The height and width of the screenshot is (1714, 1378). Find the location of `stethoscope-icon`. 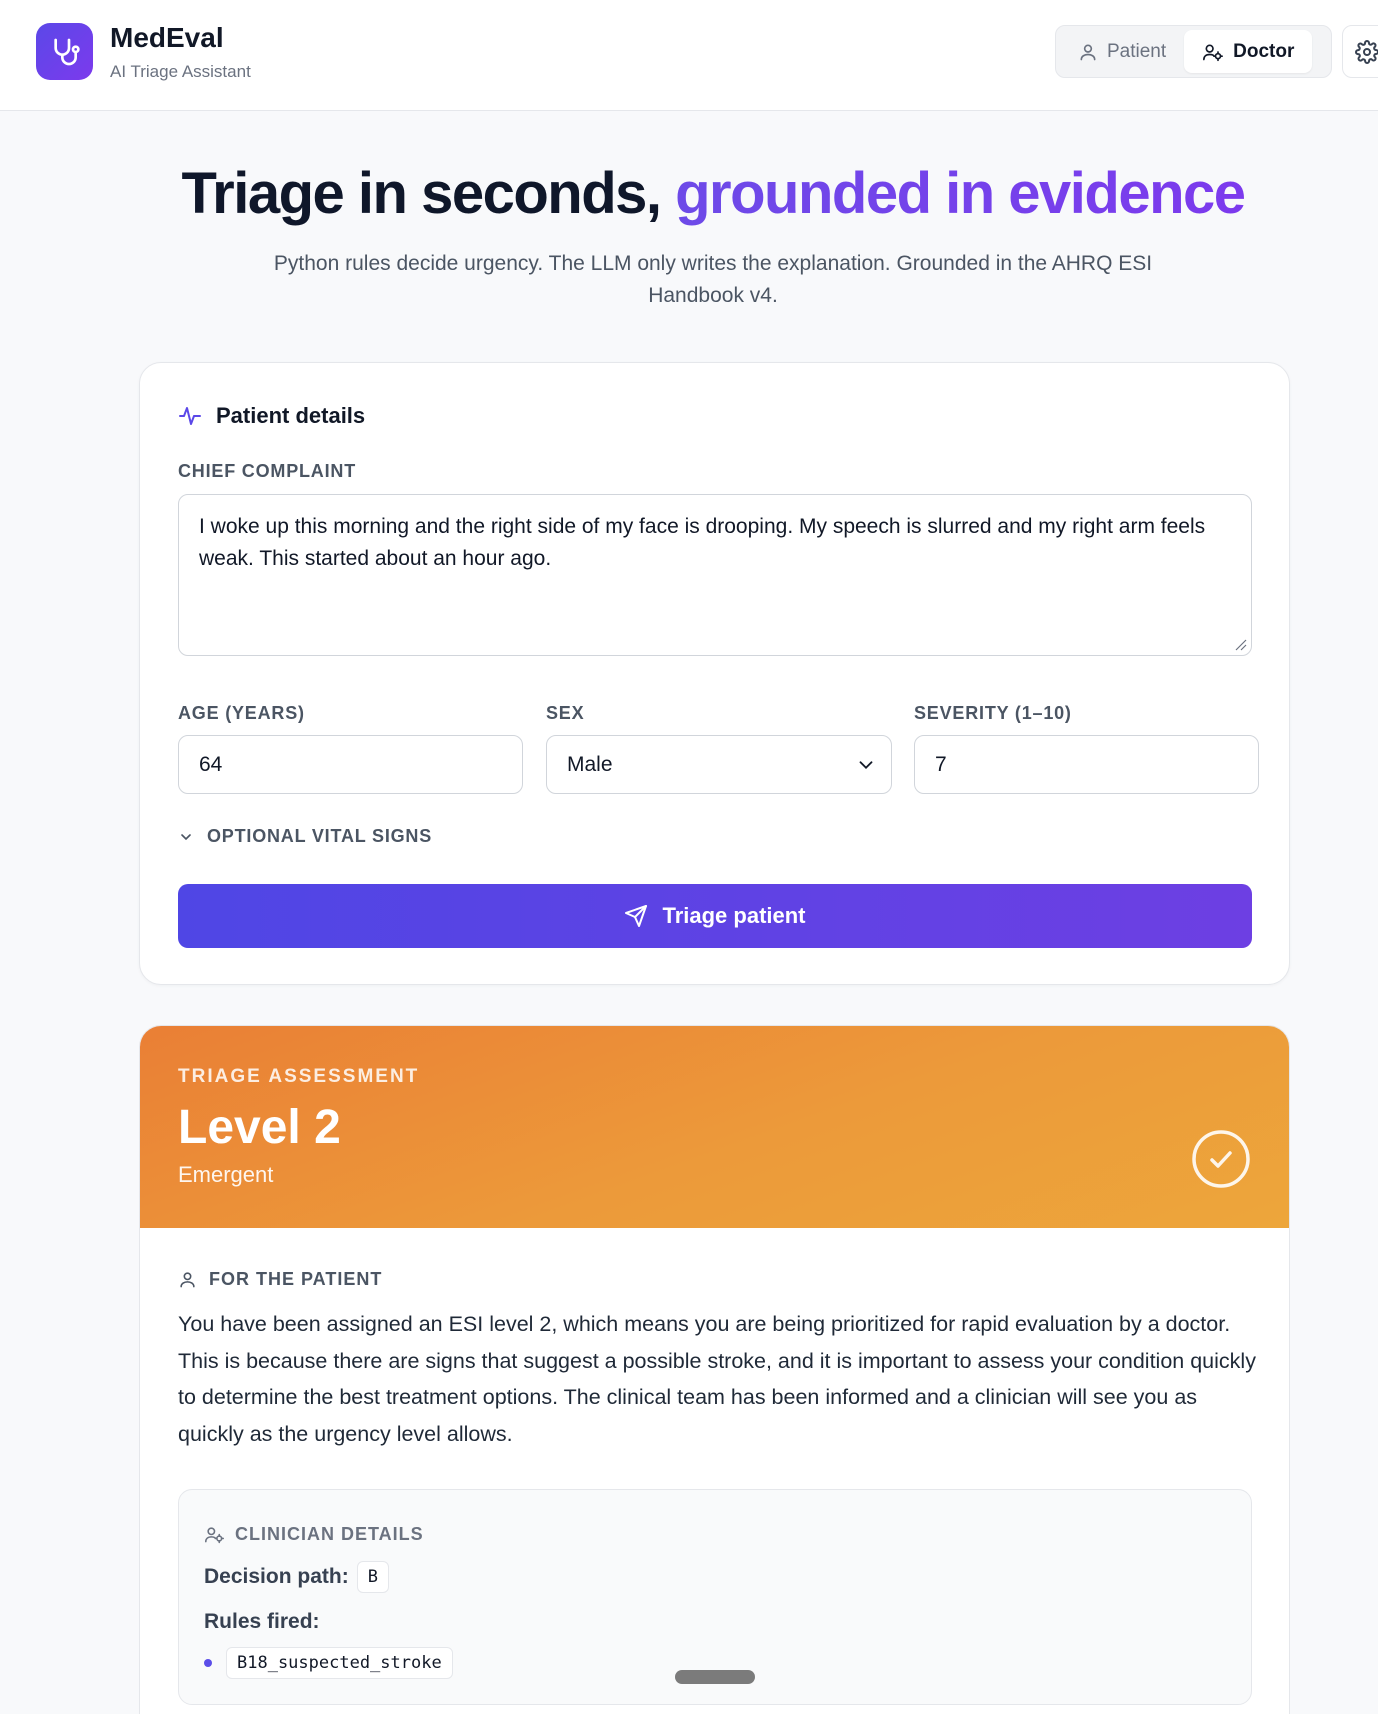

stethoscope-icon is located at coordinates (66, 51).